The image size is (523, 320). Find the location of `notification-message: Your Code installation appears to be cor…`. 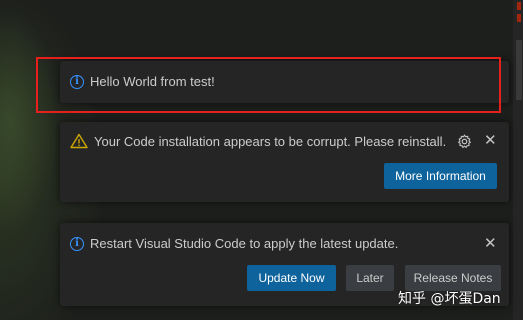

notification-message: Your Code installation appears to be cor… is located at coordinates (270, 141).